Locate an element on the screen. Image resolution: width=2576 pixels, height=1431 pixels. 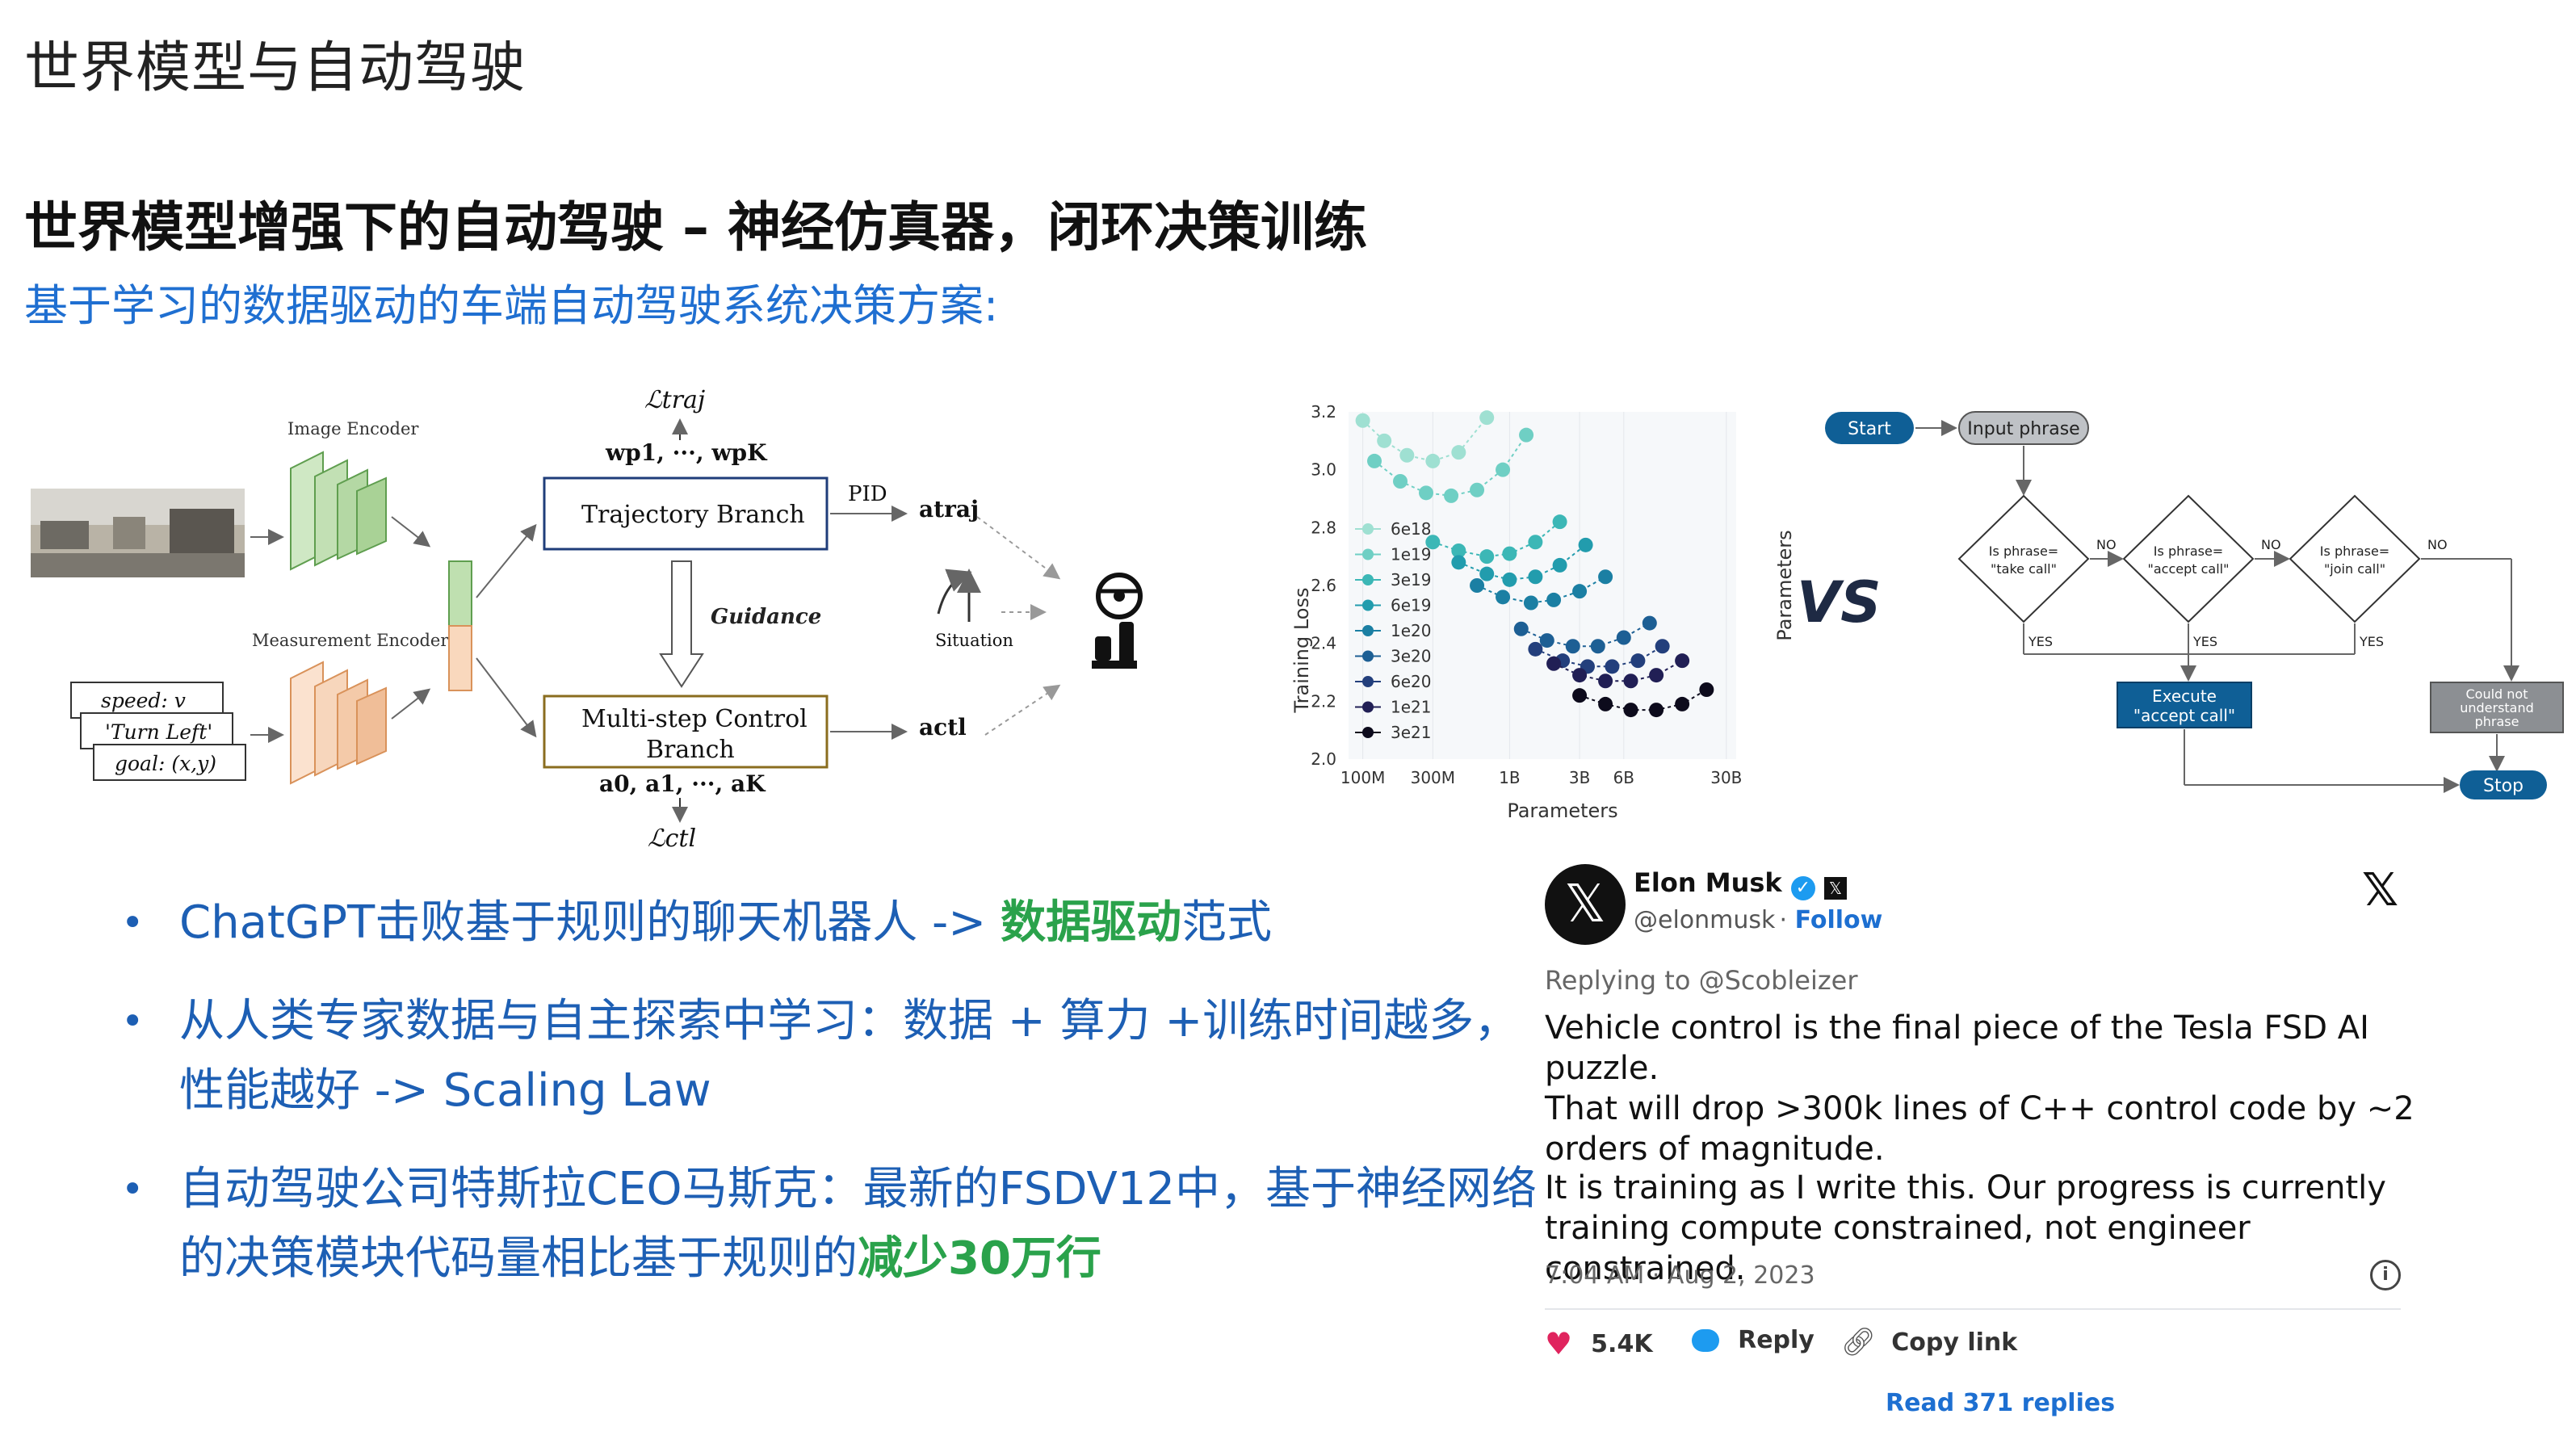
yes-label-3: YES is located at coordinates (2372, 641).